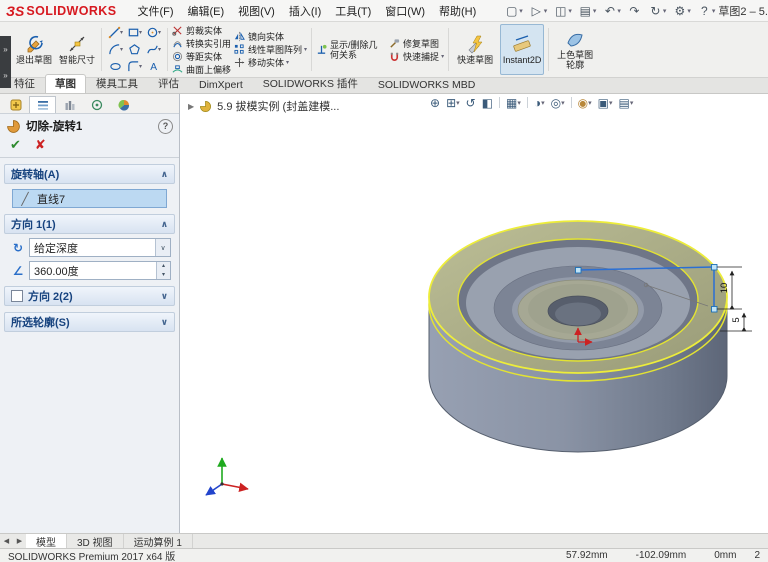 The image size is (768, 562). Describe the element at coordinates (435, 103) in the screenshot. I see `zoom-fit-button: ⊕` at that location.